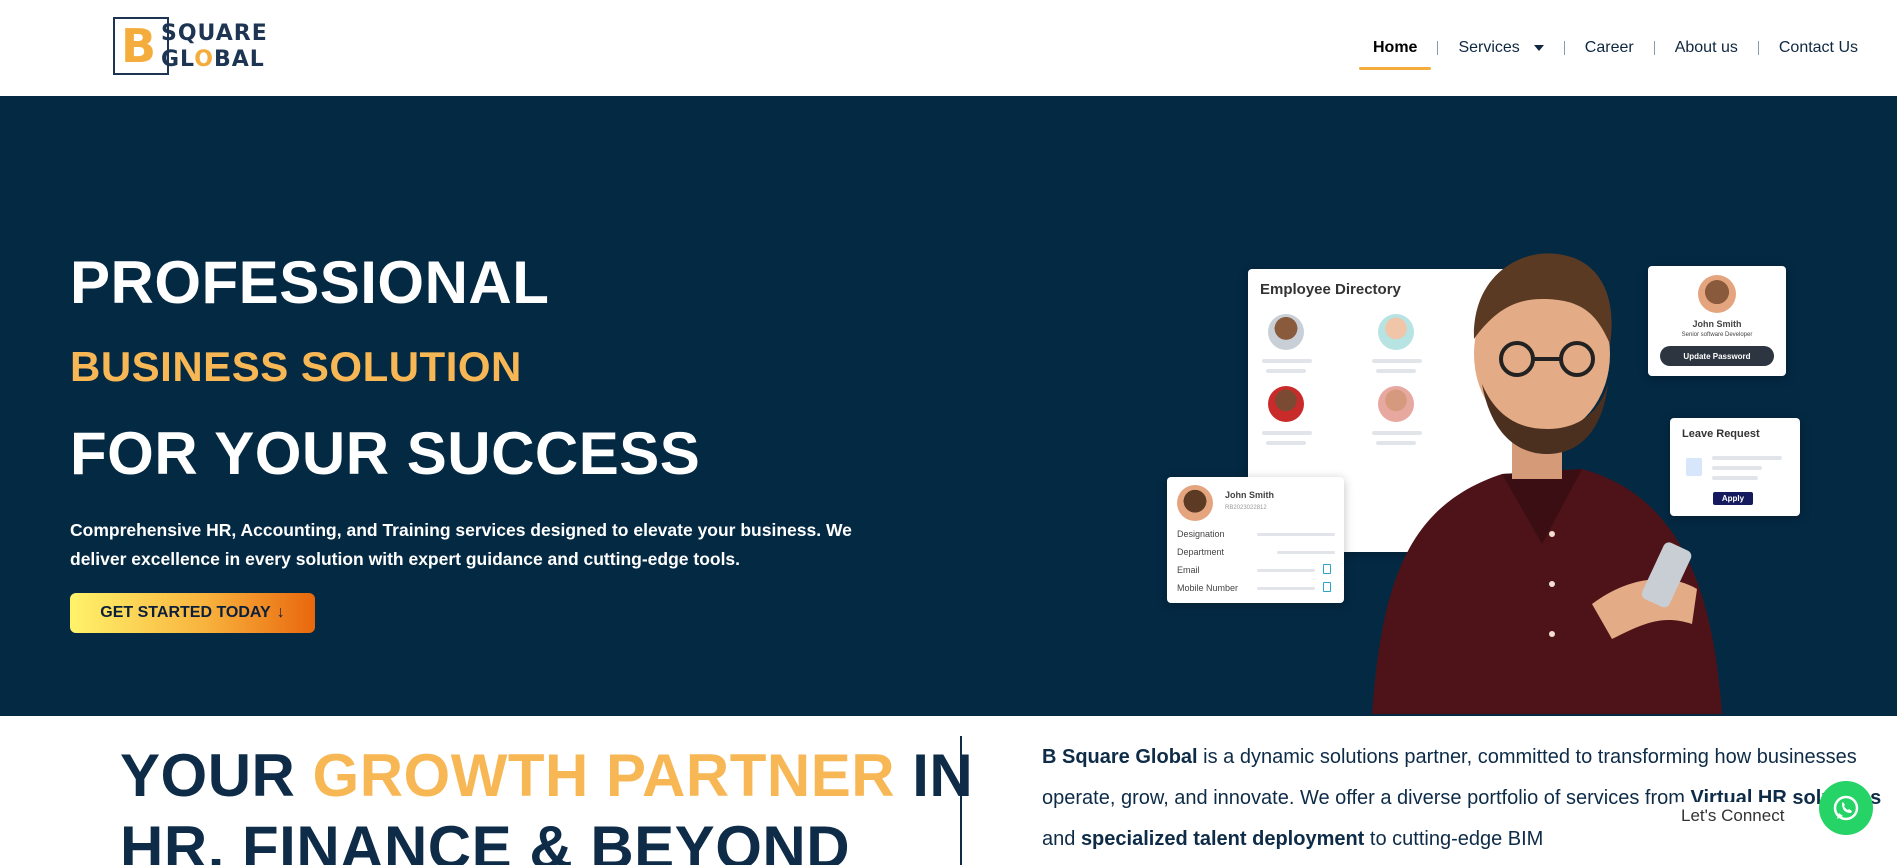 The height and width of the screenshot is (865, 1897). Describe the element at coordinates (1061, 839) in the screenshot. I see `about-text: and` at that location.